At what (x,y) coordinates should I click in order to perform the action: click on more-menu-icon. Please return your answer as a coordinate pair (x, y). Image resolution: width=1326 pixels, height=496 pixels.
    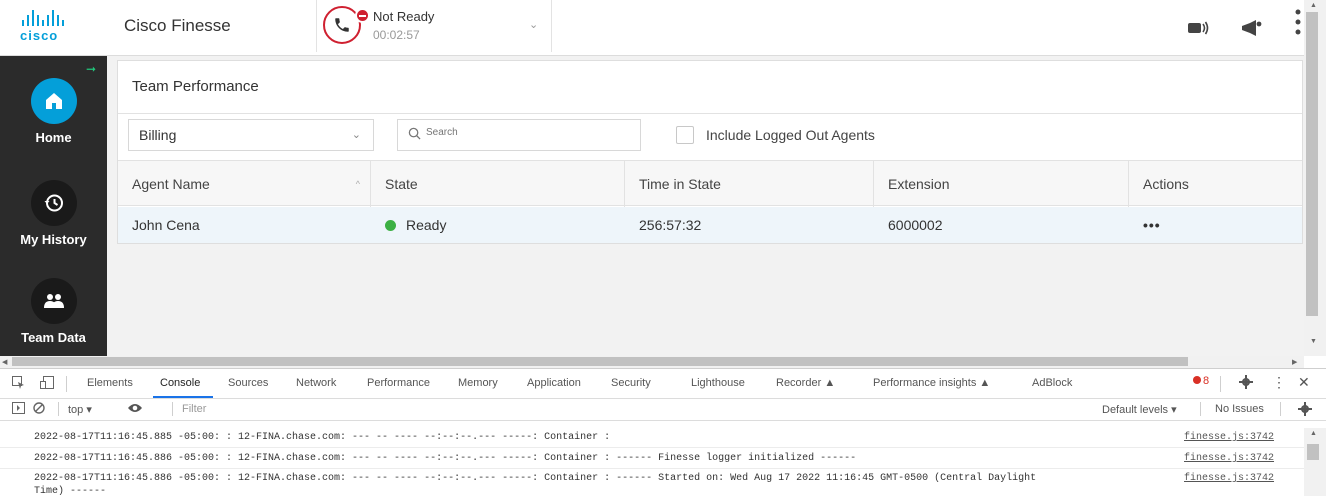
    Looking at the image, I should click on (1298, 27).